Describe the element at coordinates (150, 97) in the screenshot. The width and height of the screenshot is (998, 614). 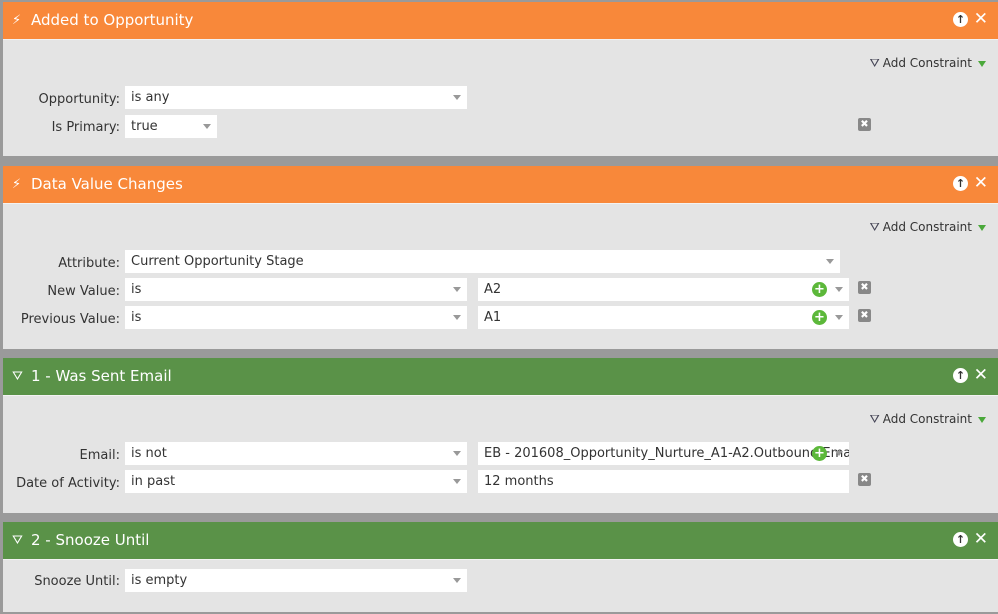
I see `select-value: is any` at that location.